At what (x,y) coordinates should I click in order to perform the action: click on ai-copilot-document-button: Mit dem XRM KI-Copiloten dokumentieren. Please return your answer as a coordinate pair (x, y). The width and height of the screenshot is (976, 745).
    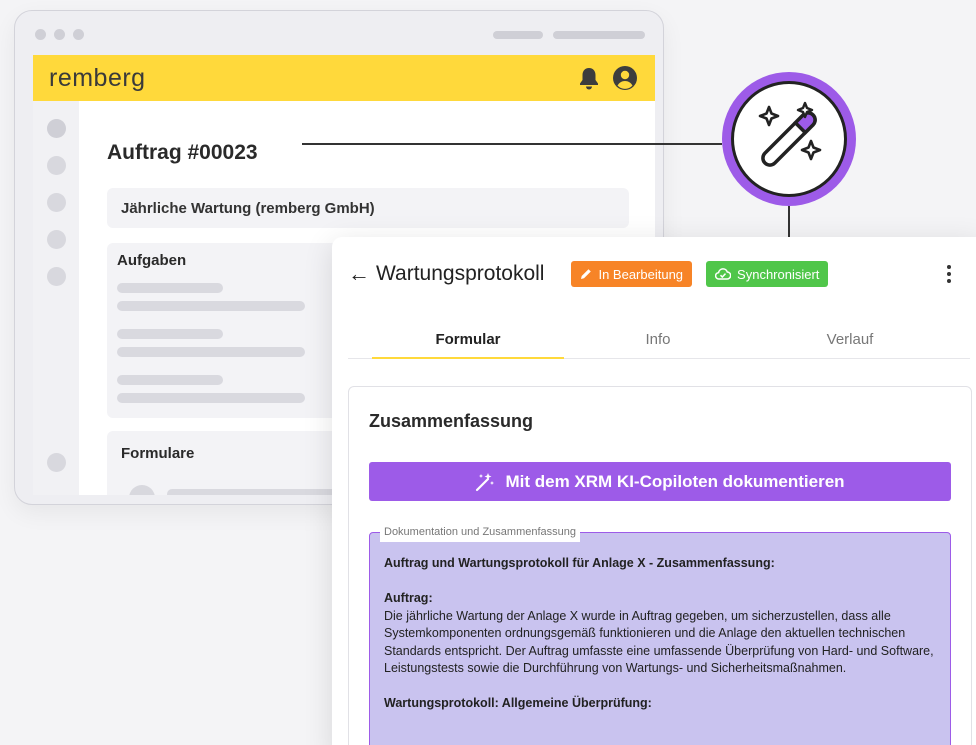
    Looking at the image, I should click on (660, 481).